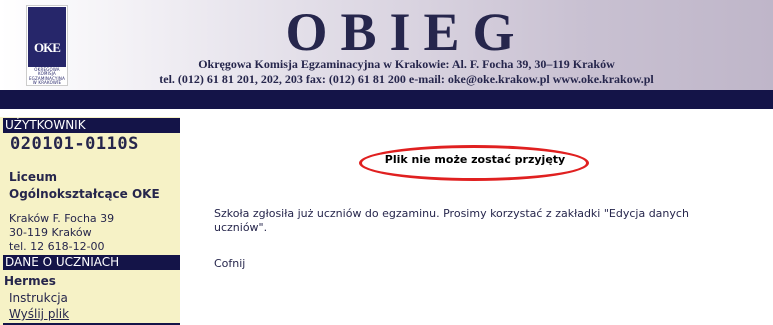 The height and width of the screenshot is (325, 773). I want to click on page-title: OBIEG, so click(406, 32).